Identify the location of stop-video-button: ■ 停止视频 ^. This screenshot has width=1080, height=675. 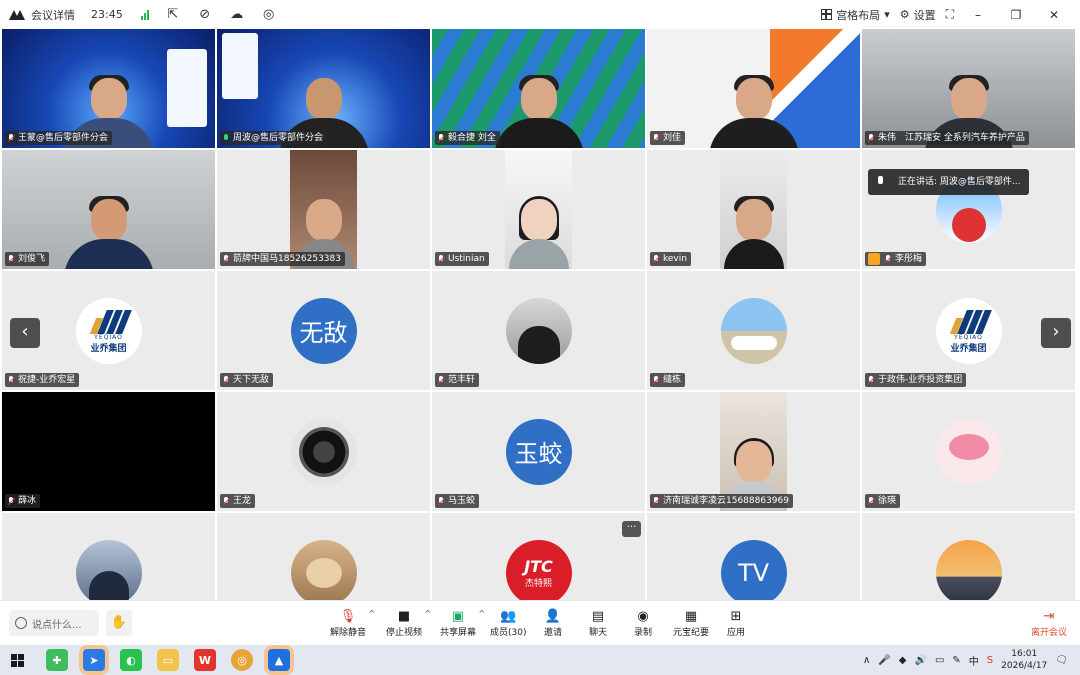
(408, 623).